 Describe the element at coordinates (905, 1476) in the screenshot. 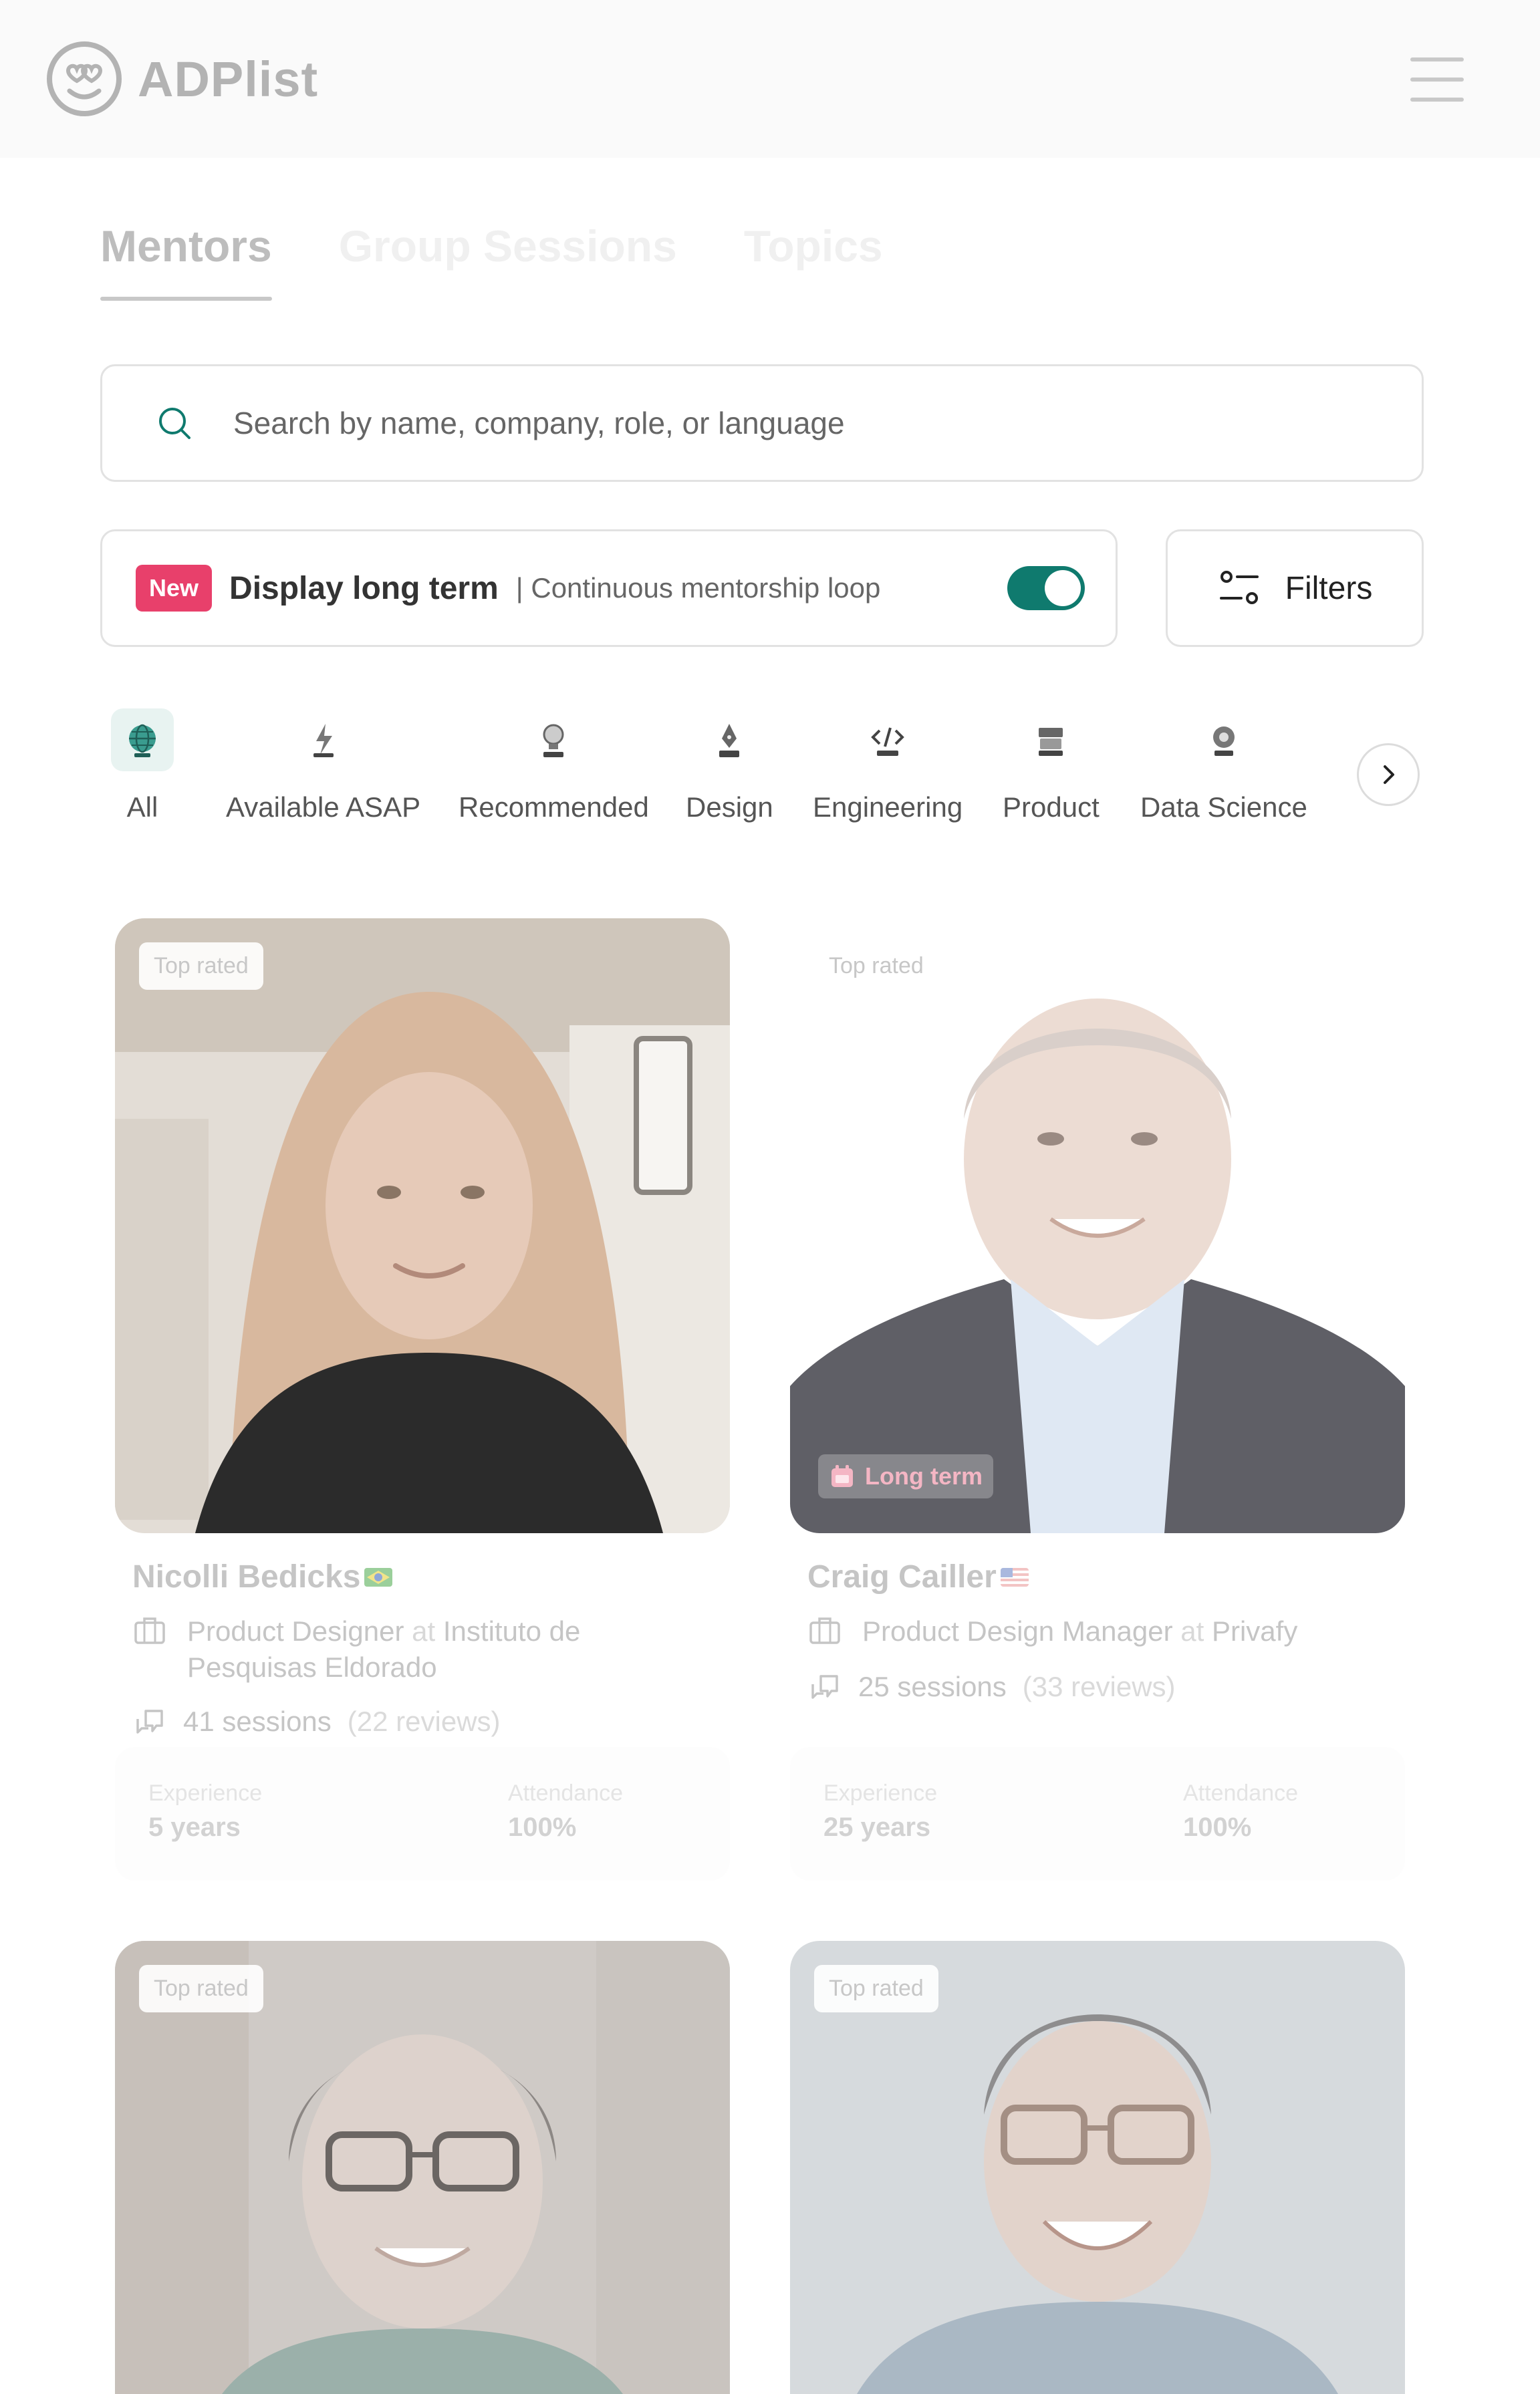

I see `long-term-badge: Long term` at that location.